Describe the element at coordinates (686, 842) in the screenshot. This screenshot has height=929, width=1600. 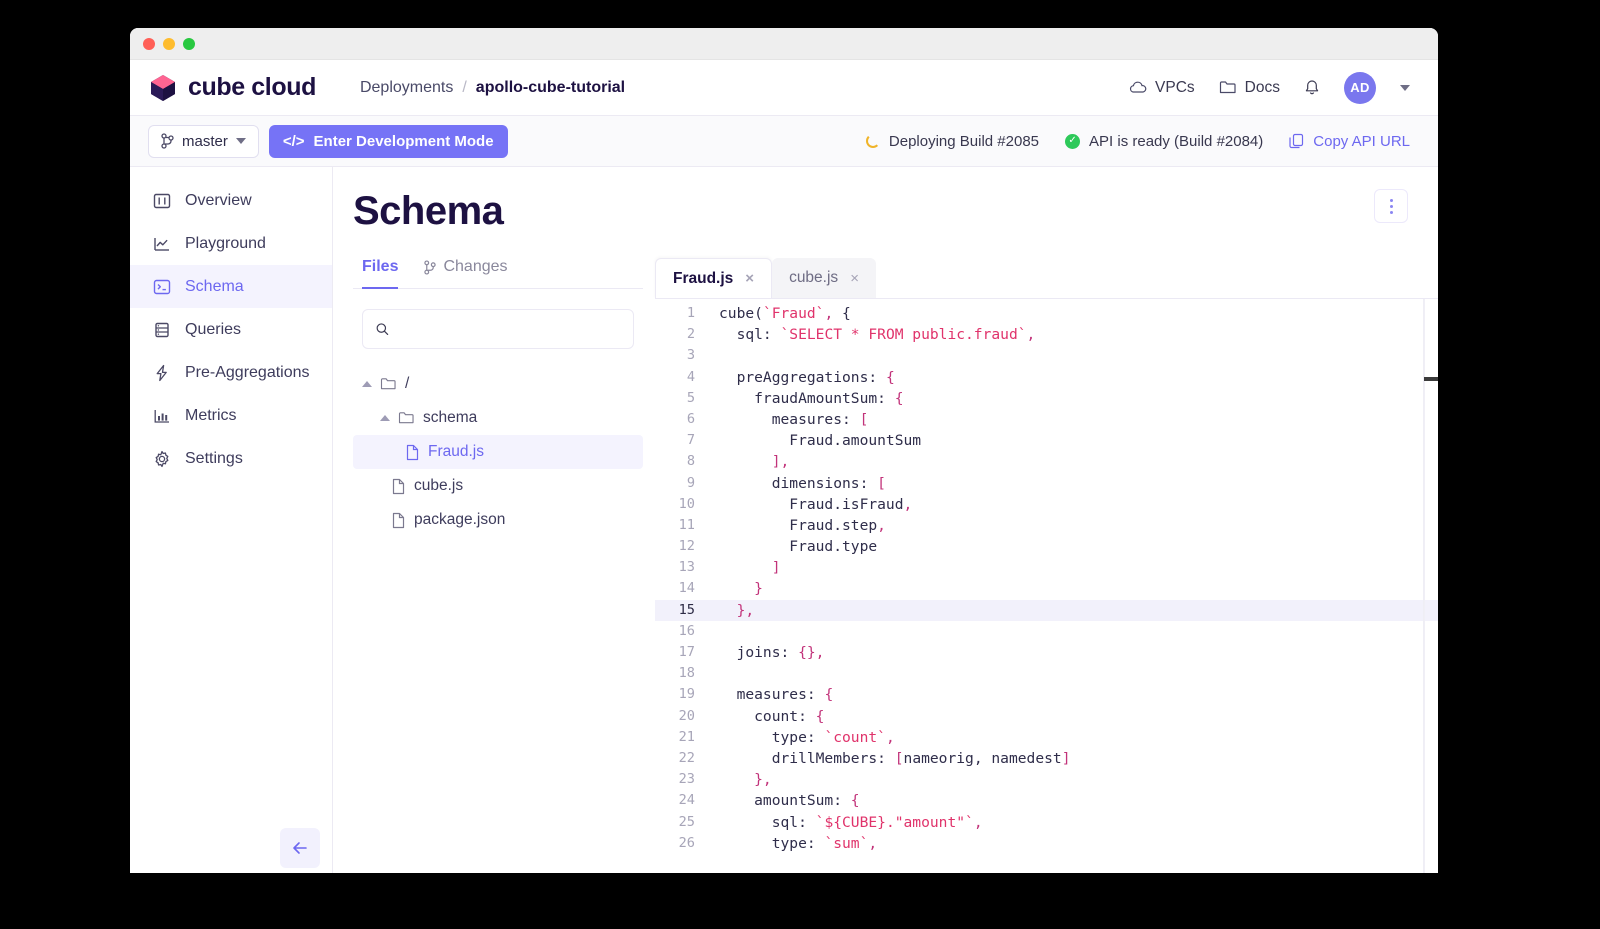
I see `line-number: 26` at that location.